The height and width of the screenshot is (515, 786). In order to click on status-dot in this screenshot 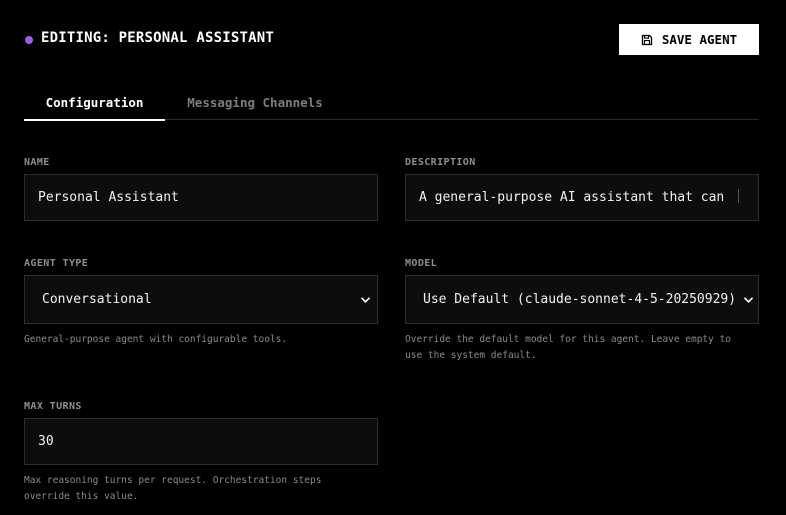, I will do `click(29, 40)`.